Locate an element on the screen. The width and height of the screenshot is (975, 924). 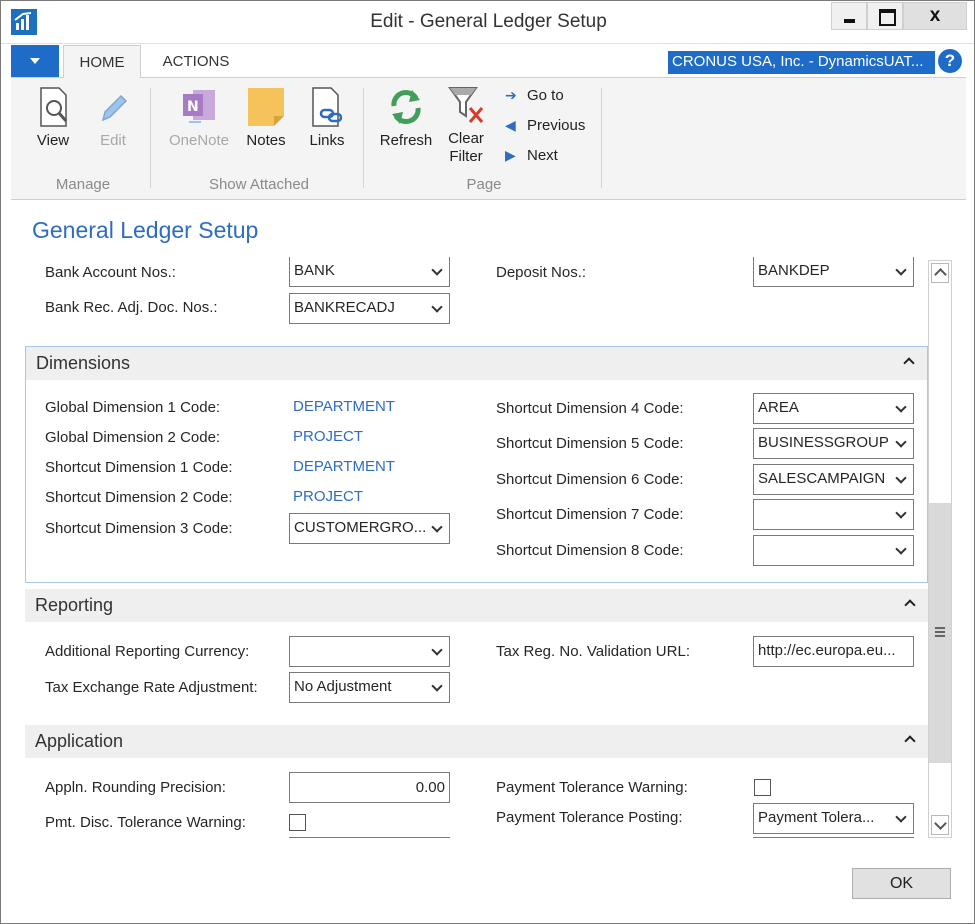
onenote-button: N OneNote is located at coordinates (199, 117).